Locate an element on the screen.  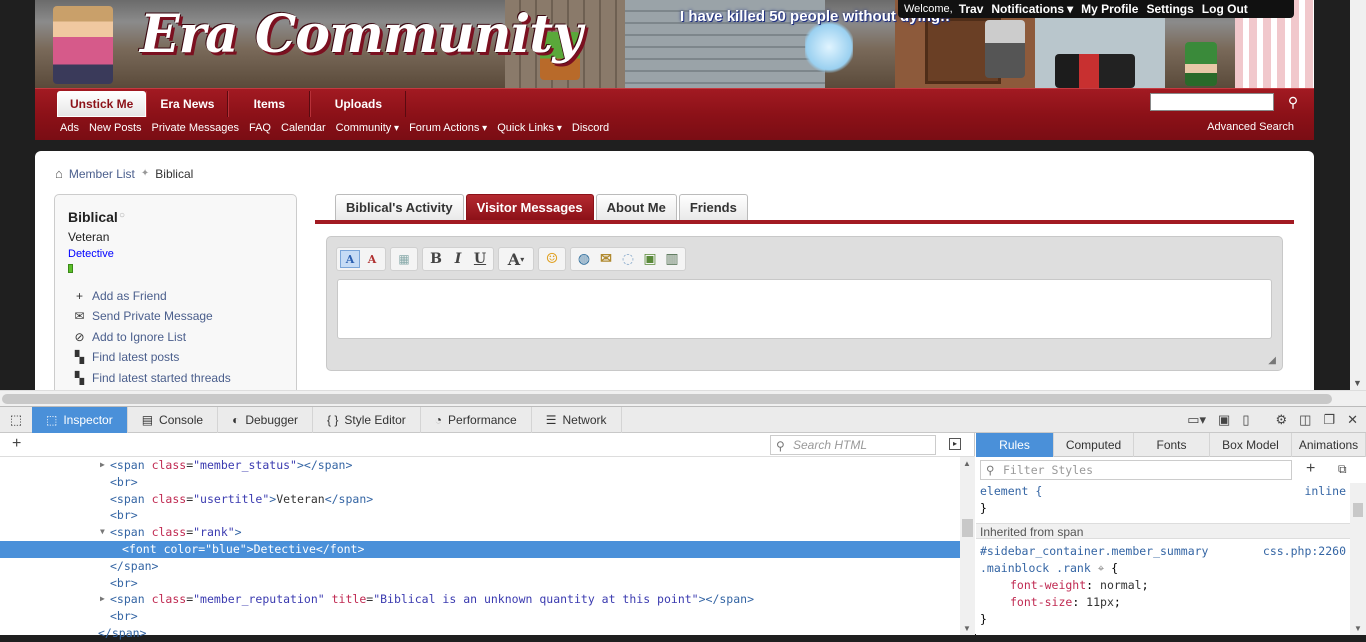
bold-icon: B is located at coordinates (436, 259).